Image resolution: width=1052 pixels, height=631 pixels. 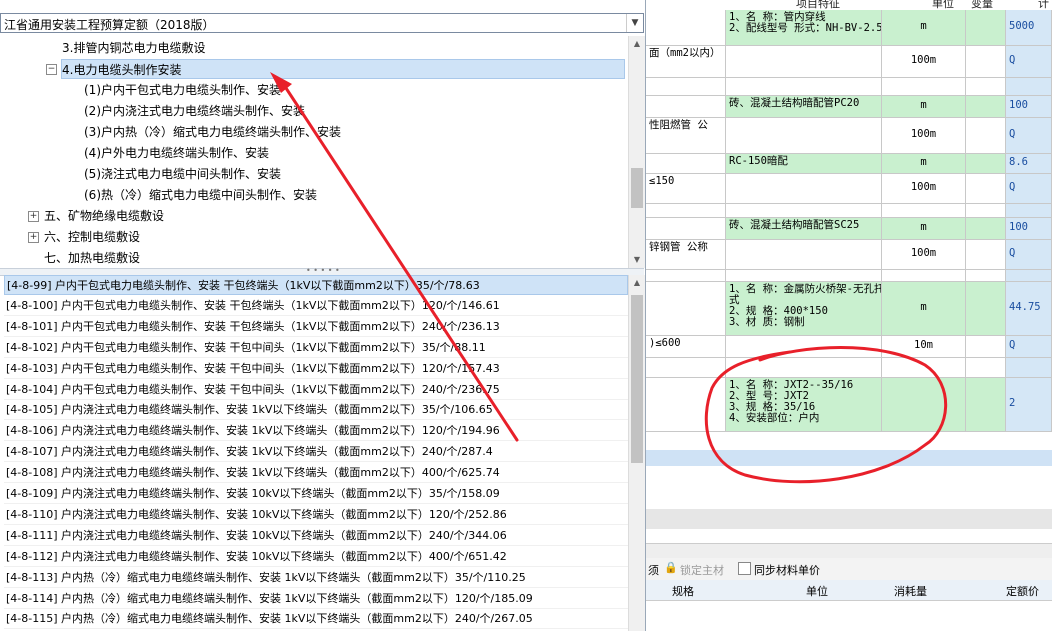 I want to click on quota-library-select: 江省通用安装工程预算定额（2018版） ▼, so click(x=322, y=23).